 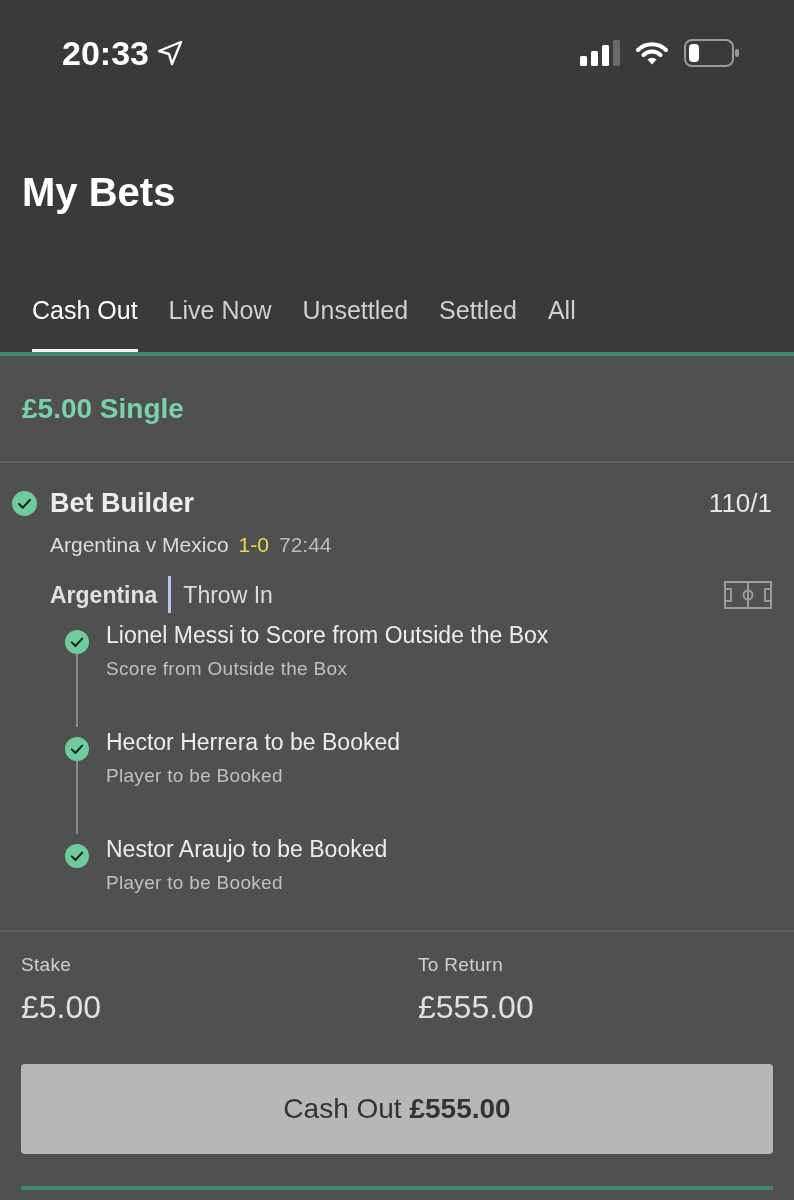 I want to click on team-name: Argentina, so click(x=104, y=595).